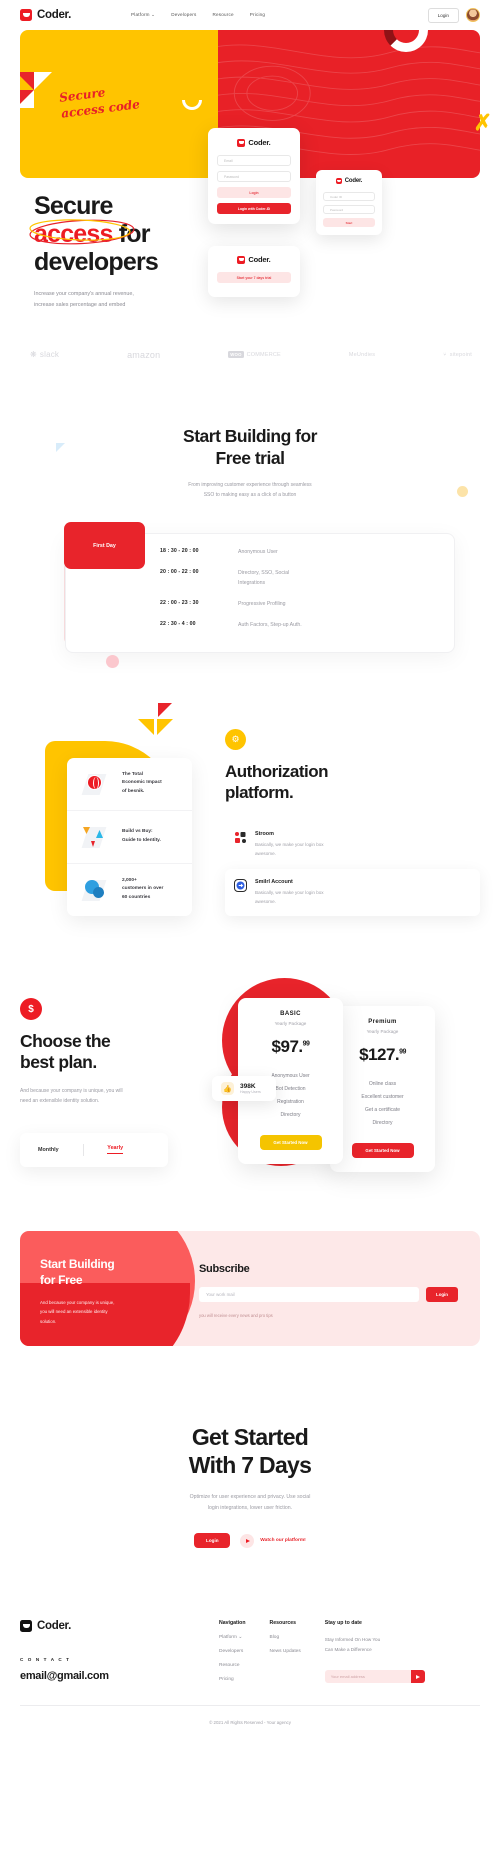  I want to click on footer-brand-logo: Coder., so click(107, 1626).